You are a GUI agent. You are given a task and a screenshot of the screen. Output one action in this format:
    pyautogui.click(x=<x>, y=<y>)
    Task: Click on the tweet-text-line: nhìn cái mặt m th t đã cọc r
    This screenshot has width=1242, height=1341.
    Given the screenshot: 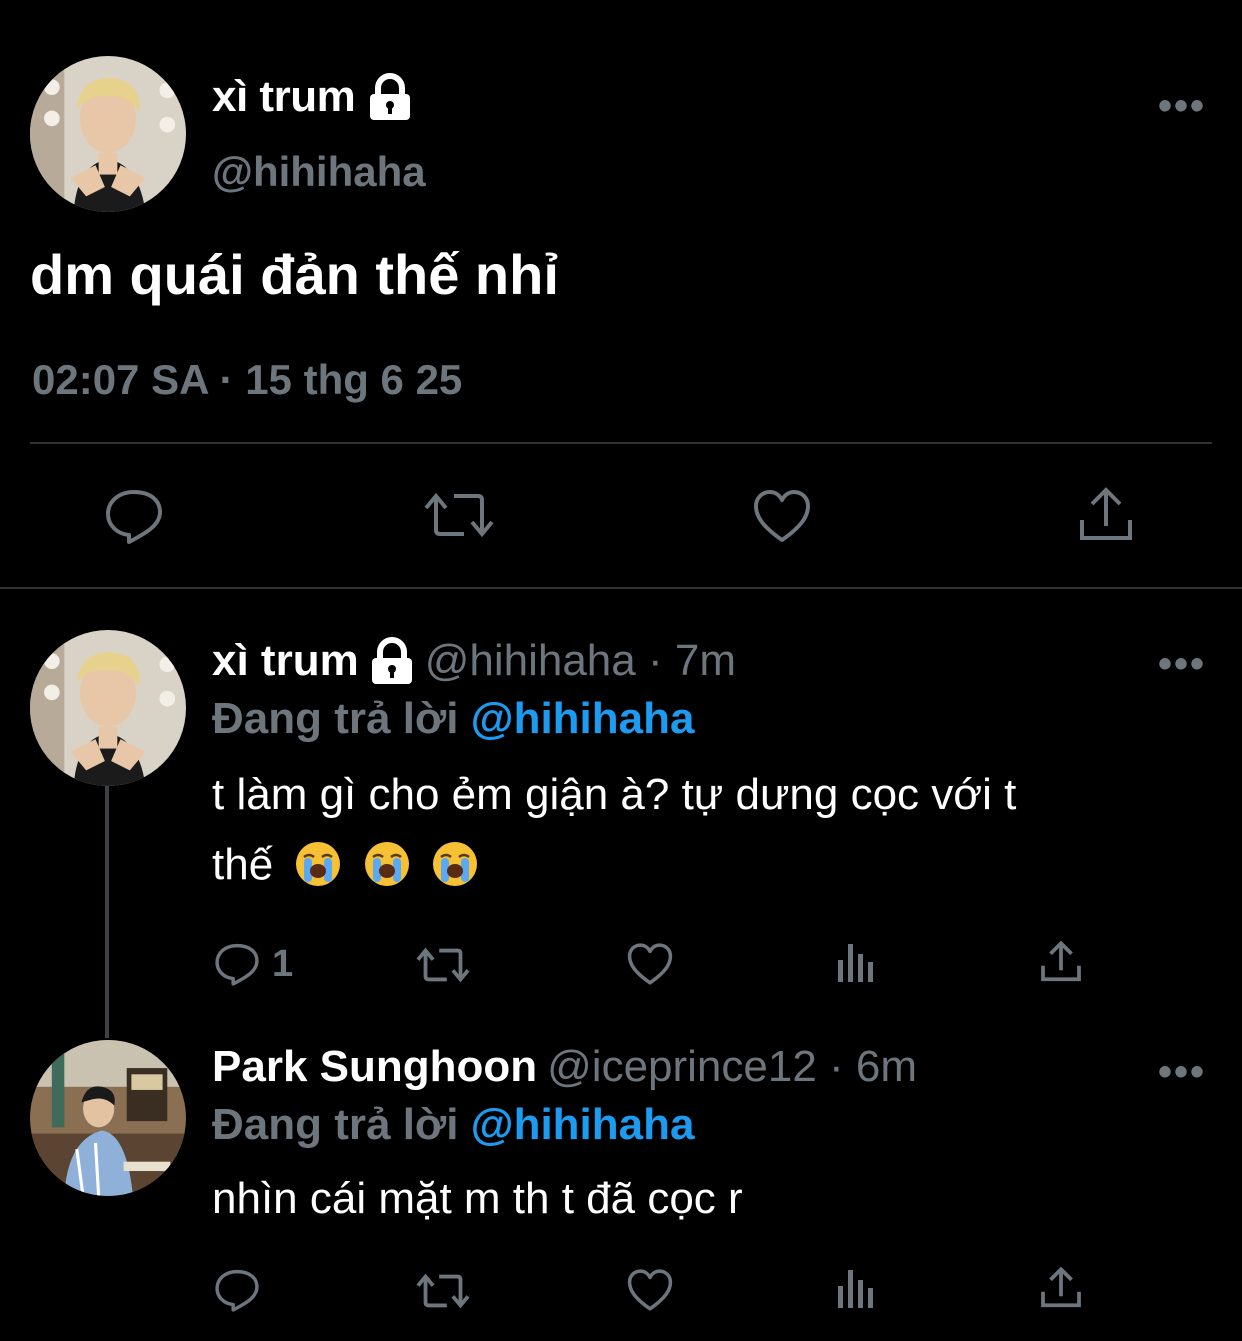 What is the action you would take?
    pyautogui.click(x=477, y=1198)
    